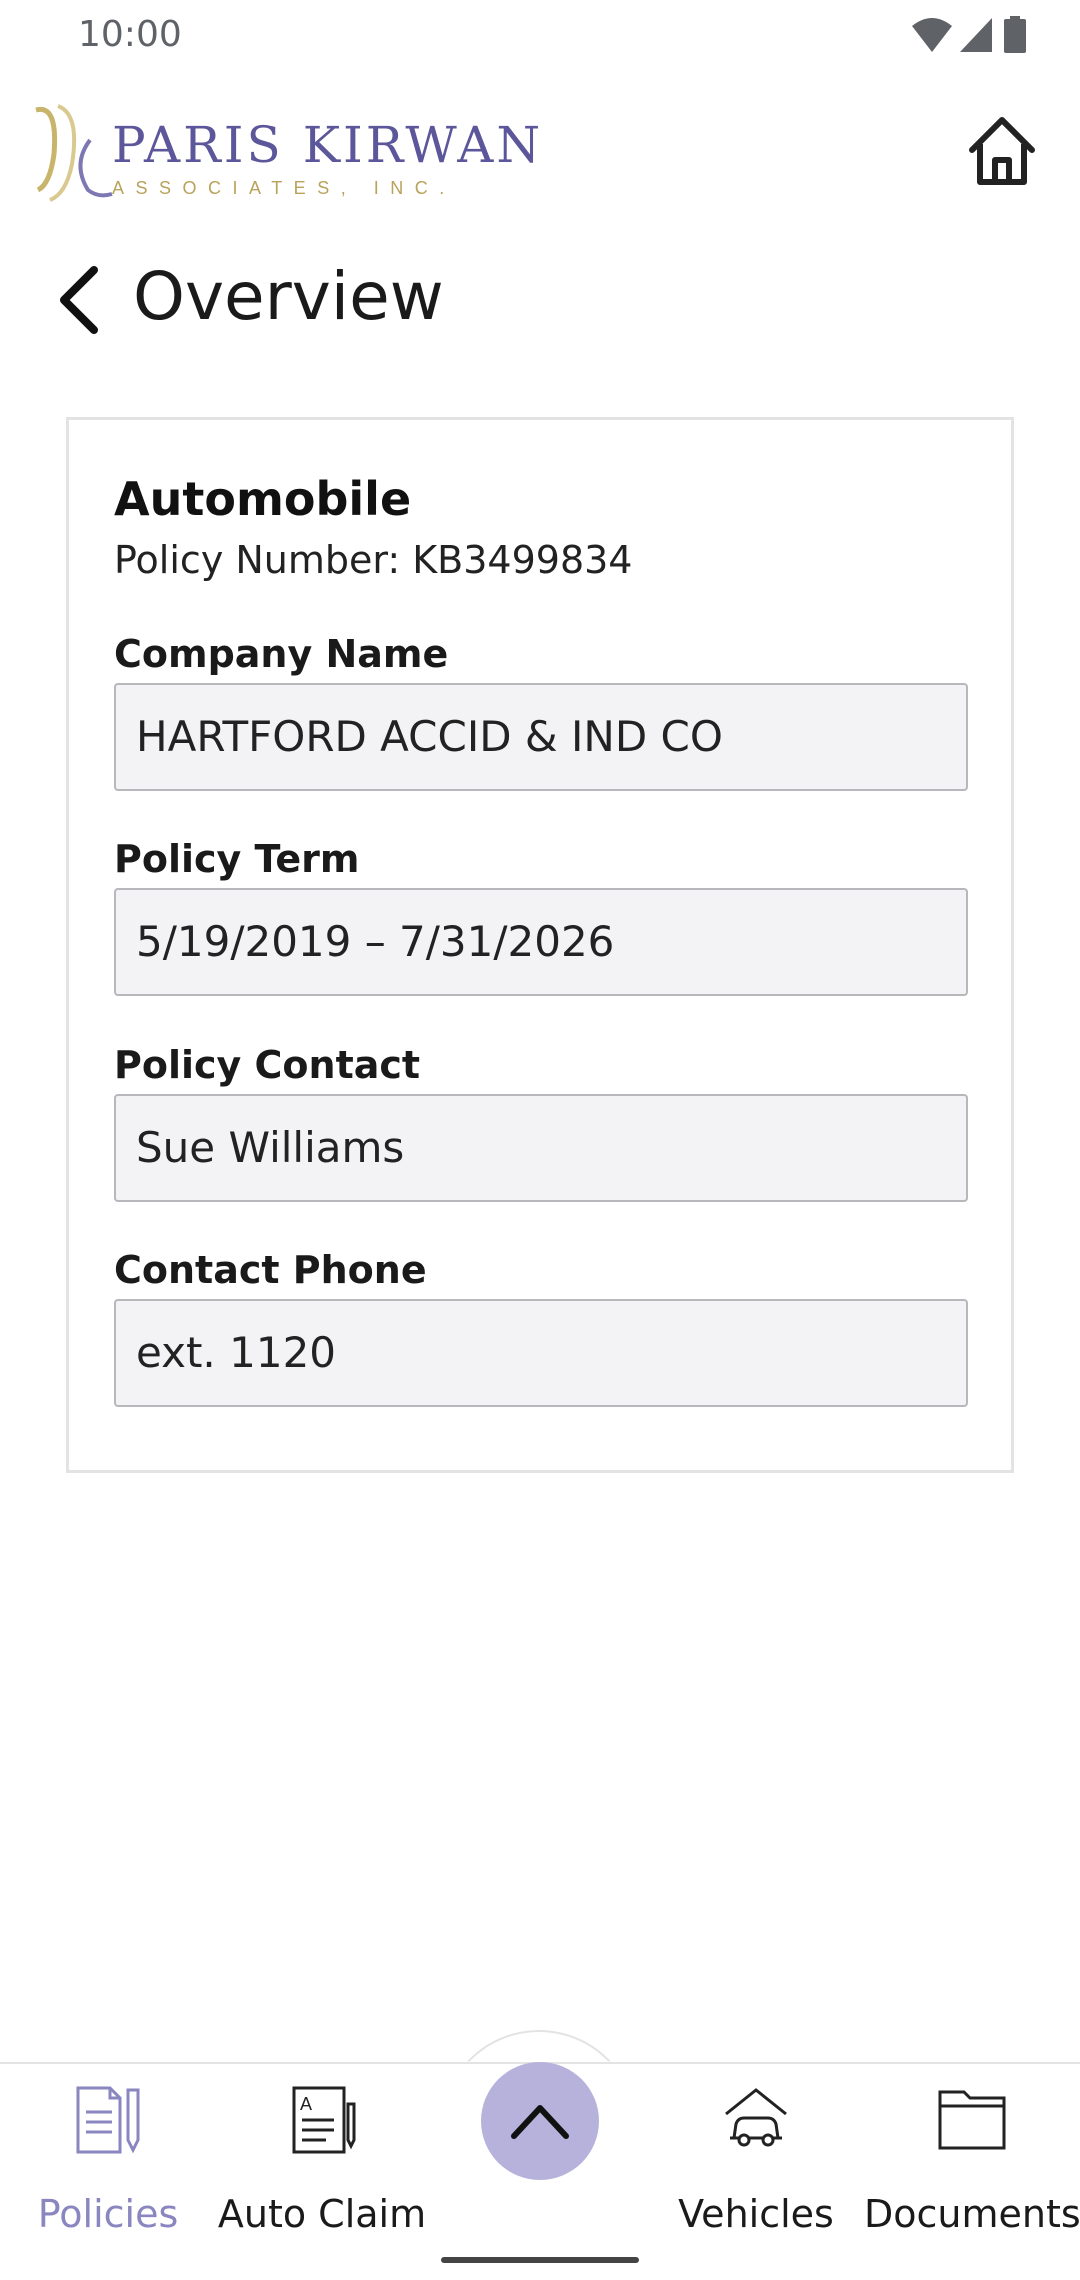 The width and height of the screenshot is (1080, 2280). I want to click on logo-text-main: PARIS KIRWAN, so click(328, 145).